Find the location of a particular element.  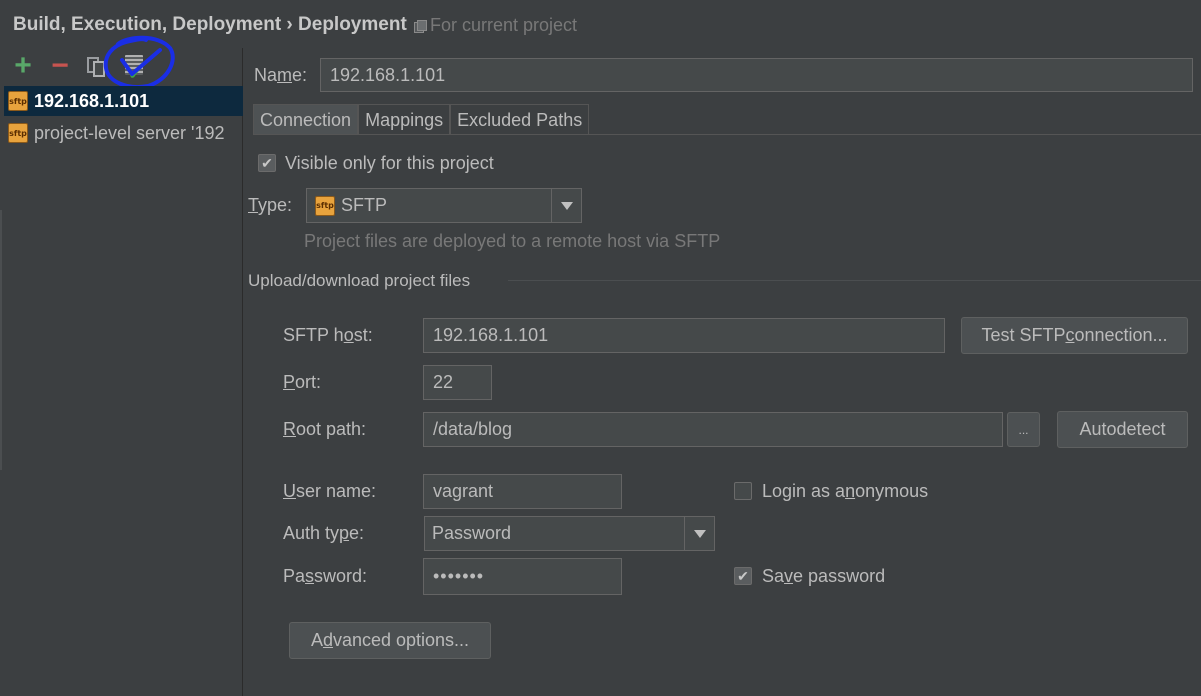

panel-edge is located at coordinates (1, 340).